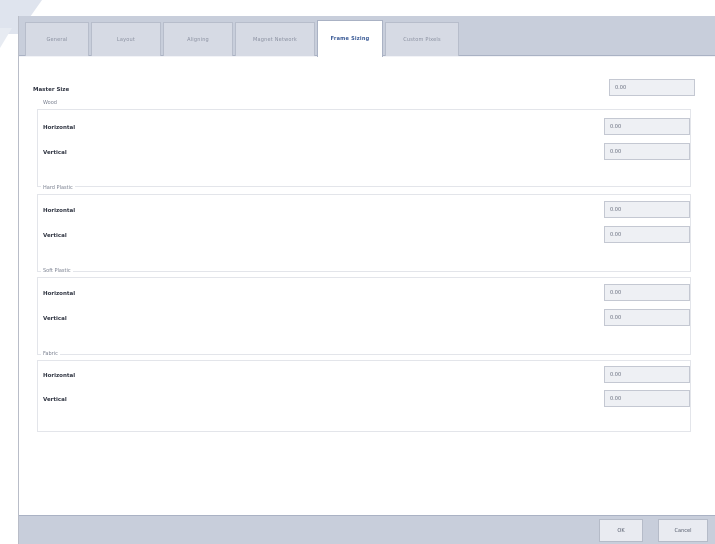  What do you see at coordinates (647, 398) in the screenshot?
I see `fabric-vertical-input: 0.00` at bounding box center [647, 398].